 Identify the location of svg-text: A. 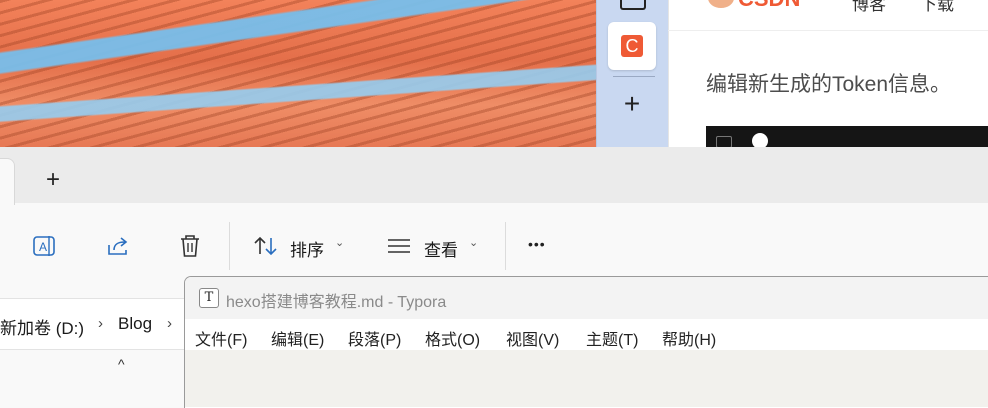
(43, 247).